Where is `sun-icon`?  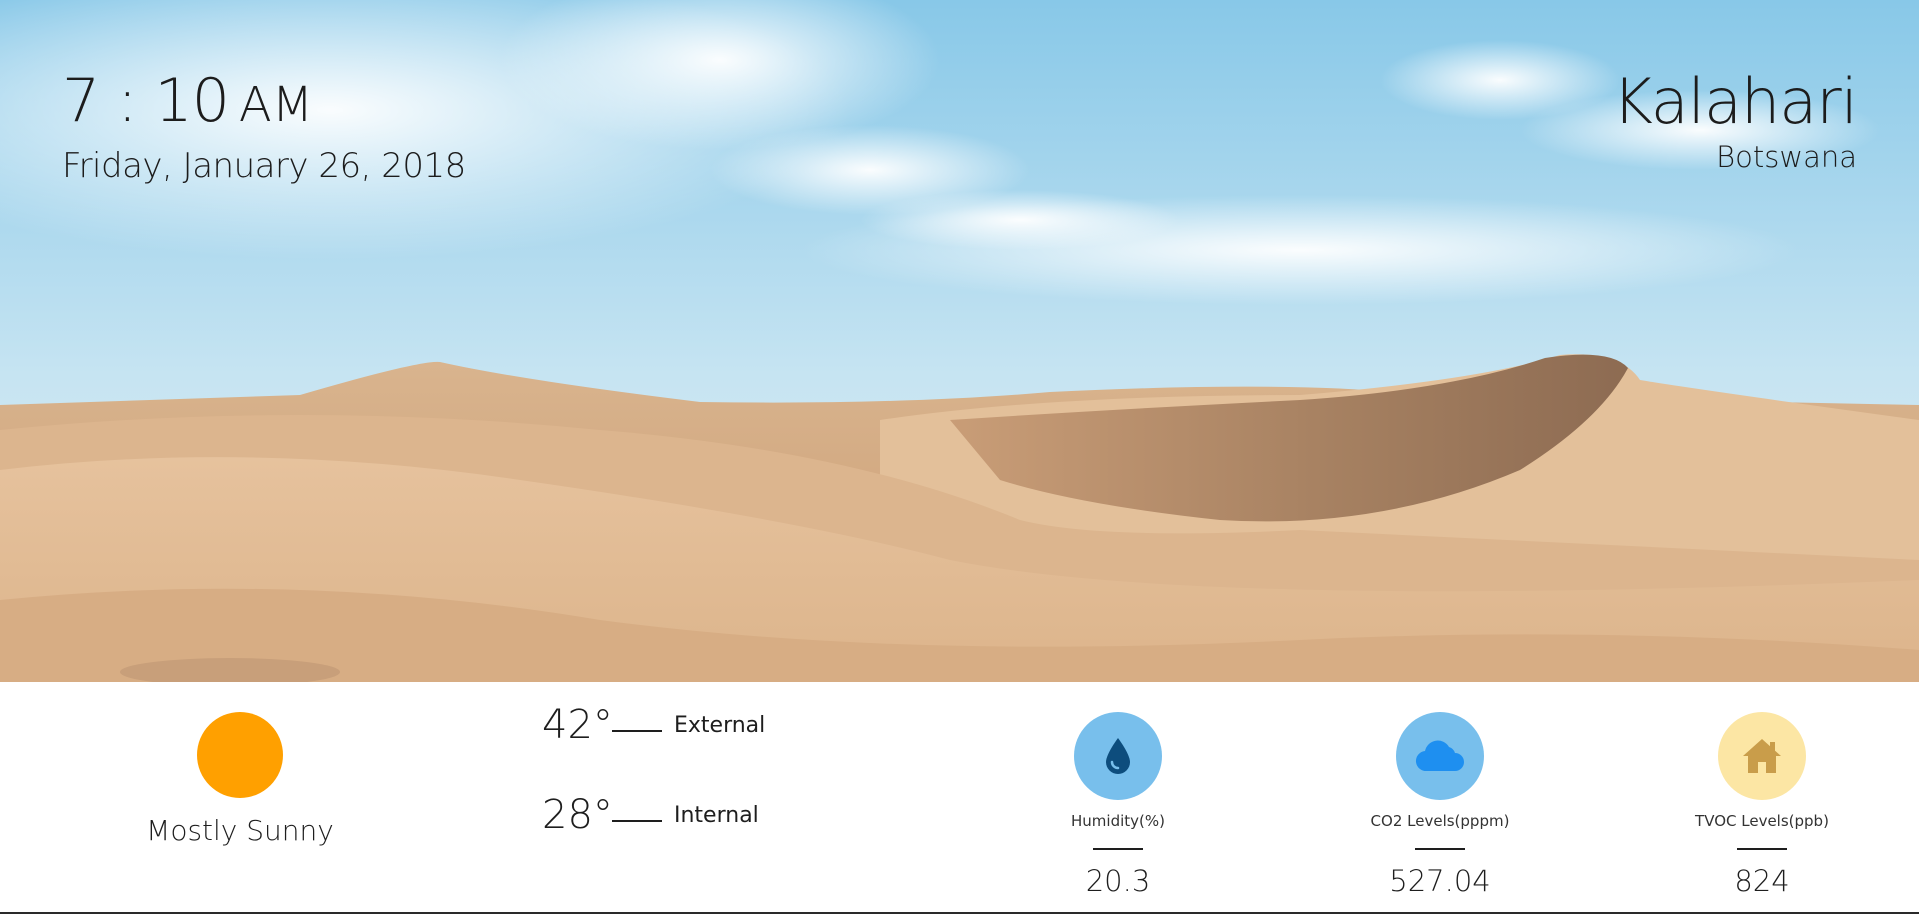 sun-icon is located at coordinates (240, 755).